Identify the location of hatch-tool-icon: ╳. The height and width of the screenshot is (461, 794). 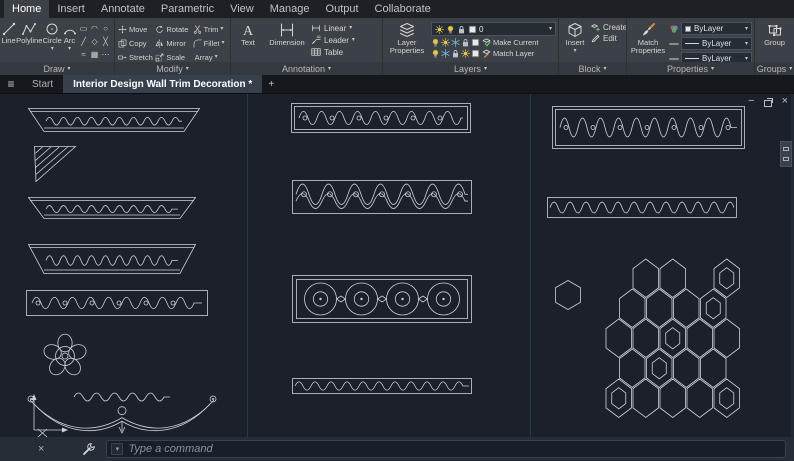
(105, 41).